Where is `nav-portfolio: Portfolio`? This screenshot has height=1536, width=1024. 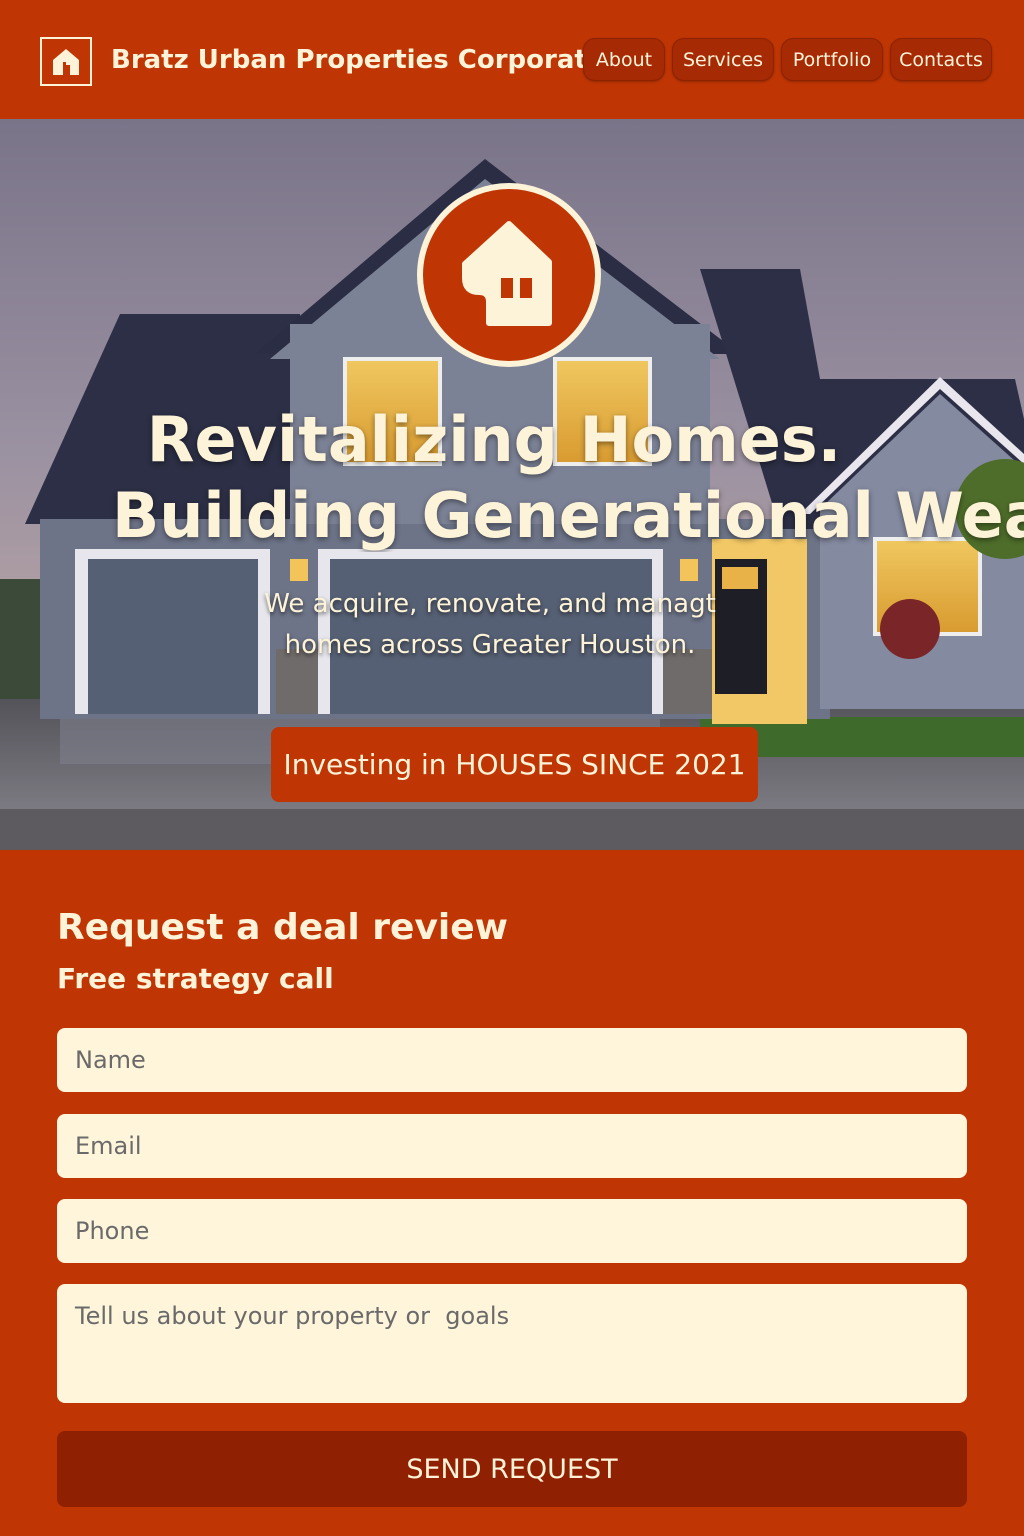 nav-portfolio: Portfolio is located at coordinates (832, 59).